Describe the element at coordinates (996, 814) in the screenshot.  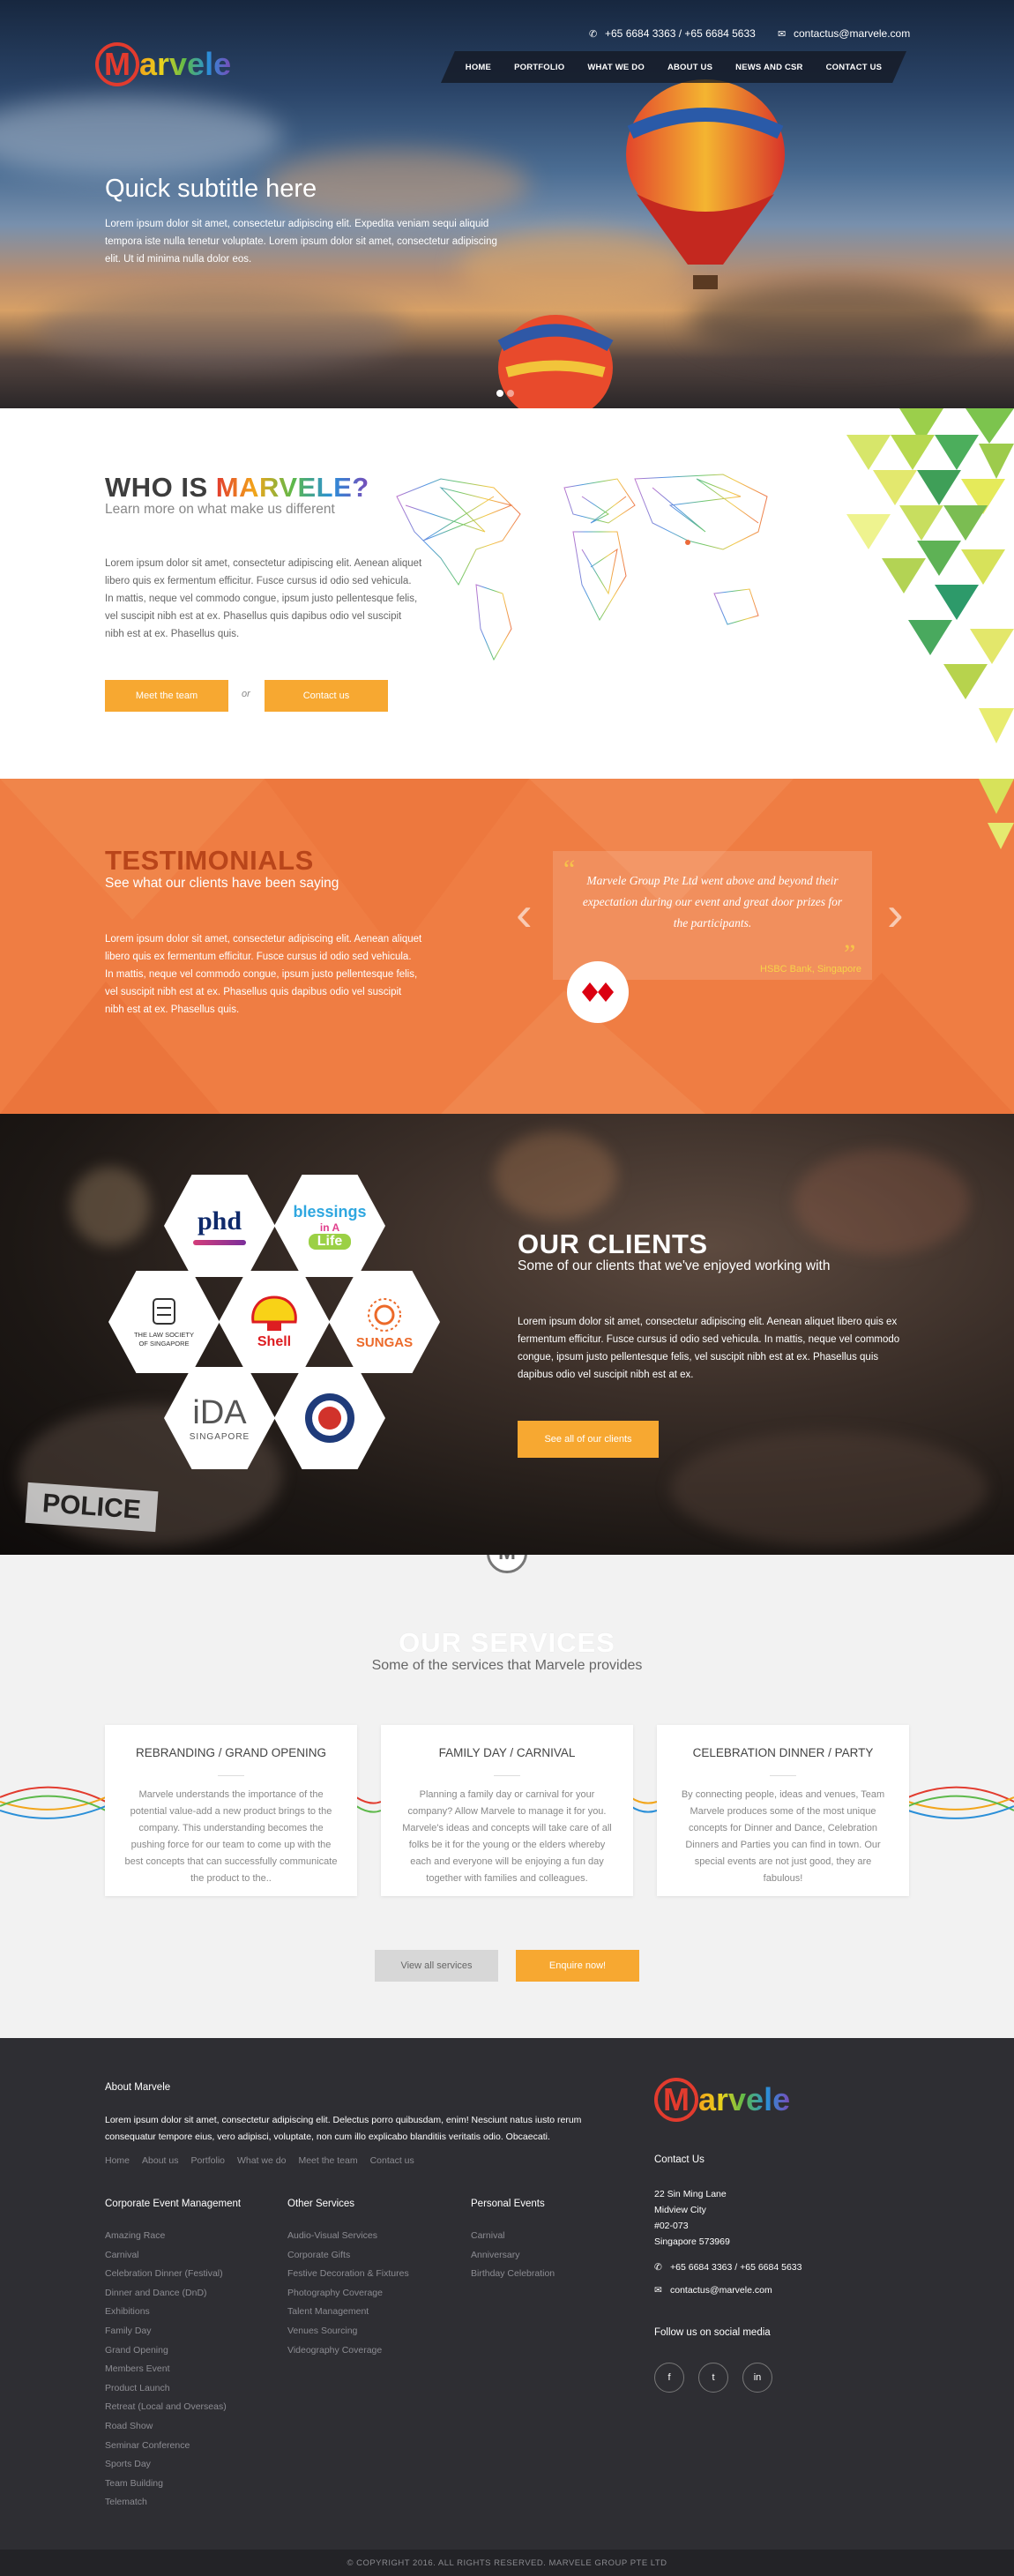
I see `triangle-pattern-decoration` at that location.